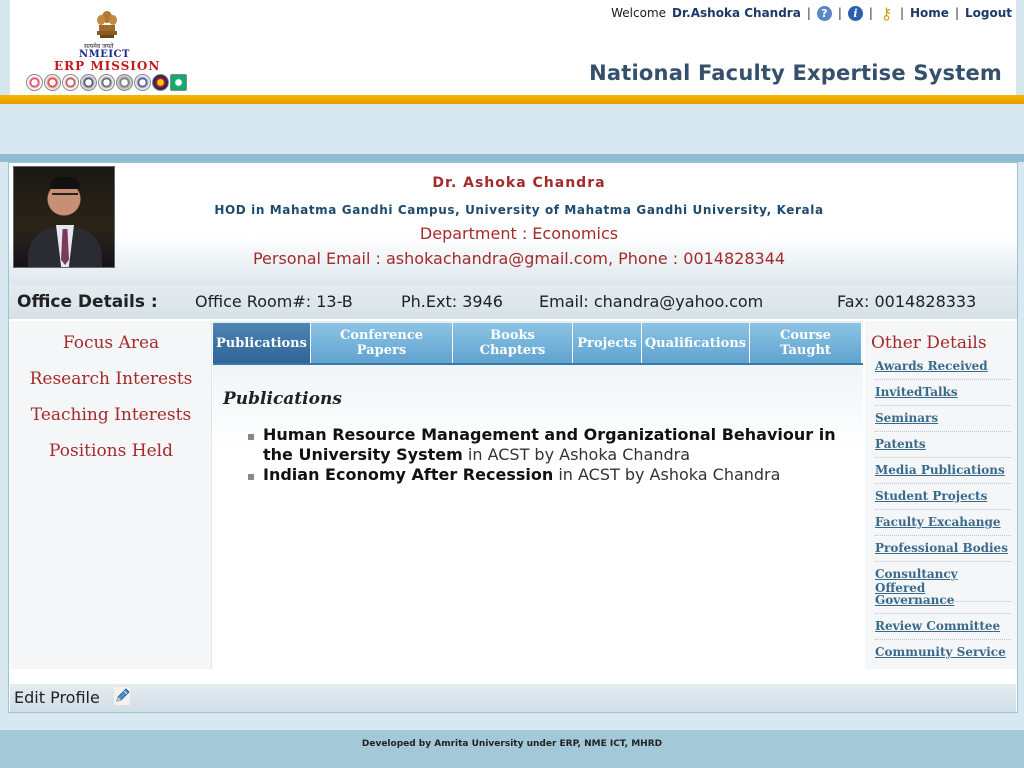  I want to click on tab-conference-papers: Conference Papers, so click(382, 343).